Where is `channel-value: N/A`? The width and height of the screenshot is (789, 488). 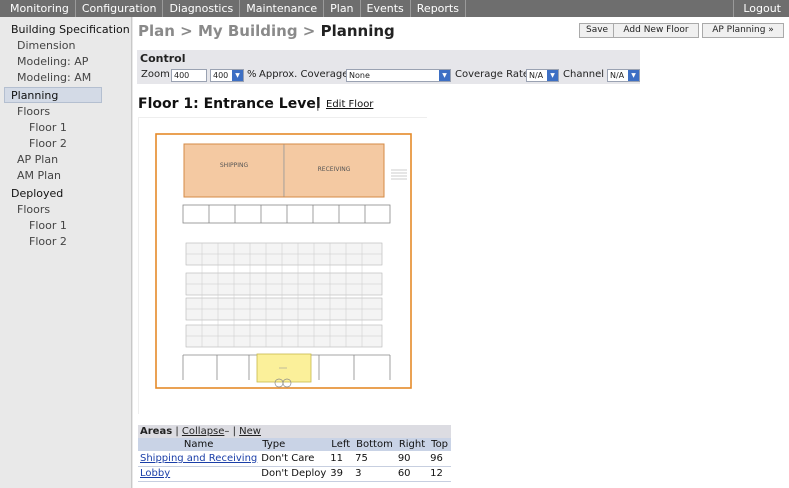
channel-value: N/A is located at coordinates (617, 75).